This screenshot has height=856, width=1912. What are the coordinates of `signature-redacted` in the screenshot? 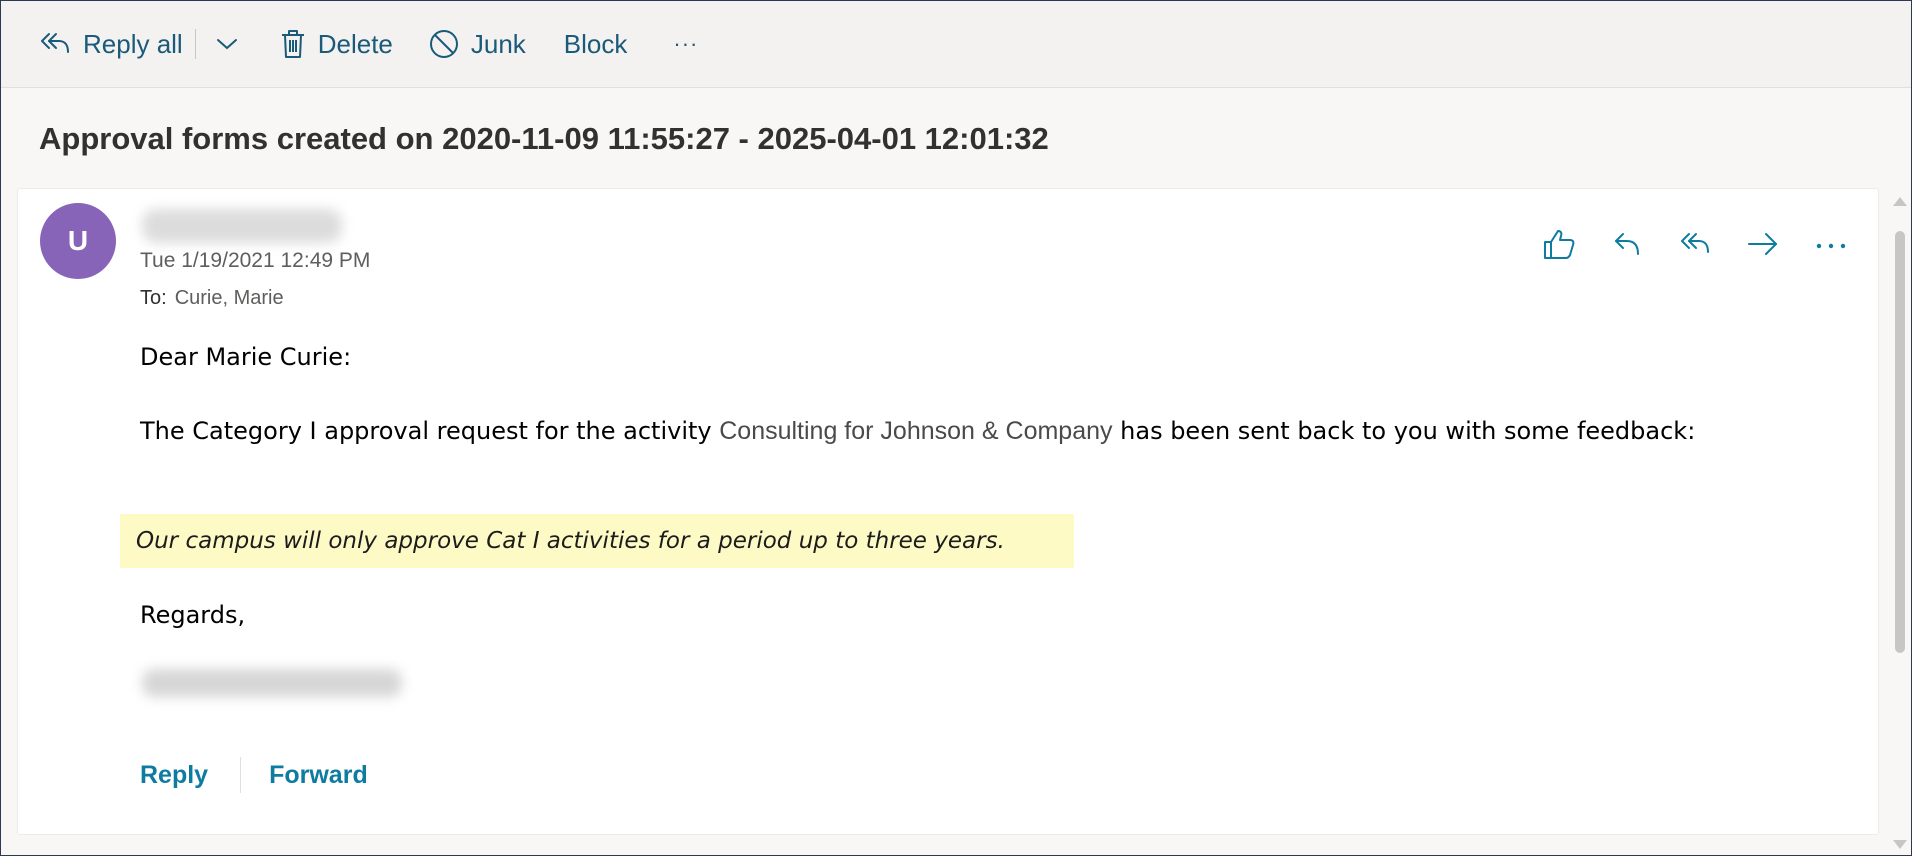 It's located at (272, 683).